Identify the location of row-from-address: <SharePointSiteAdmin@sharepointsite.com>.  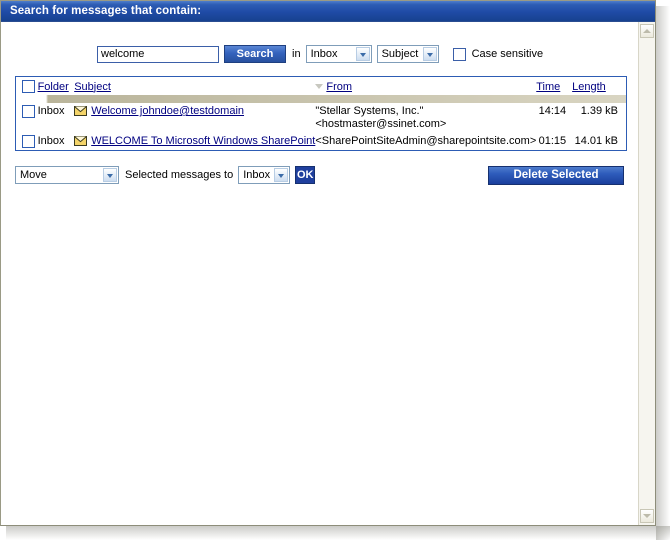
(426, 141).